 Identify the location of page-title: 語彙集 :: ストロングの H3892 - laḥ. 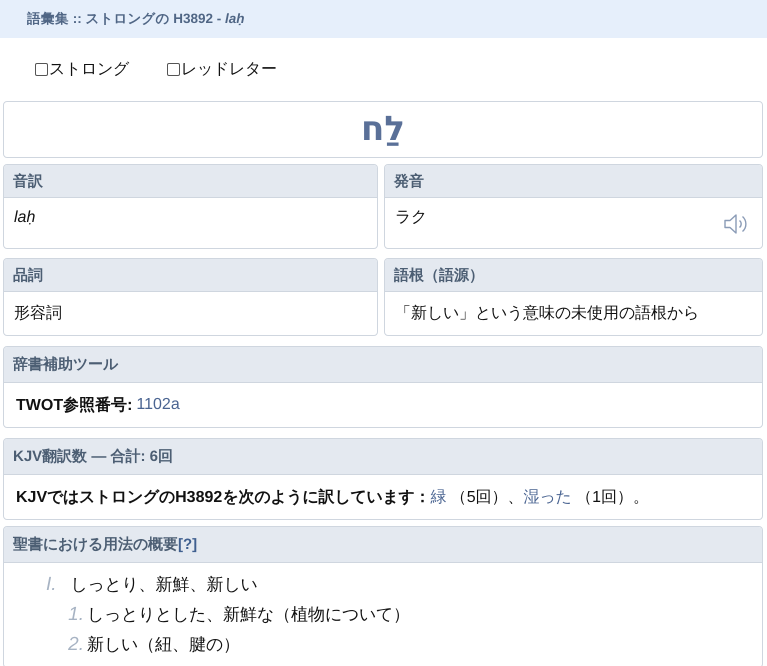
(136, 19).